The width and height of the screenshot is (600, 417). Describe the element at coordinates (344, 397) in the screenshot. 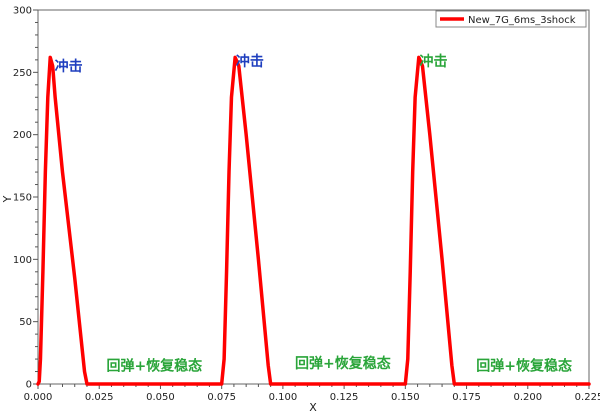

I see `x-tick-label: 0.125` at that location.